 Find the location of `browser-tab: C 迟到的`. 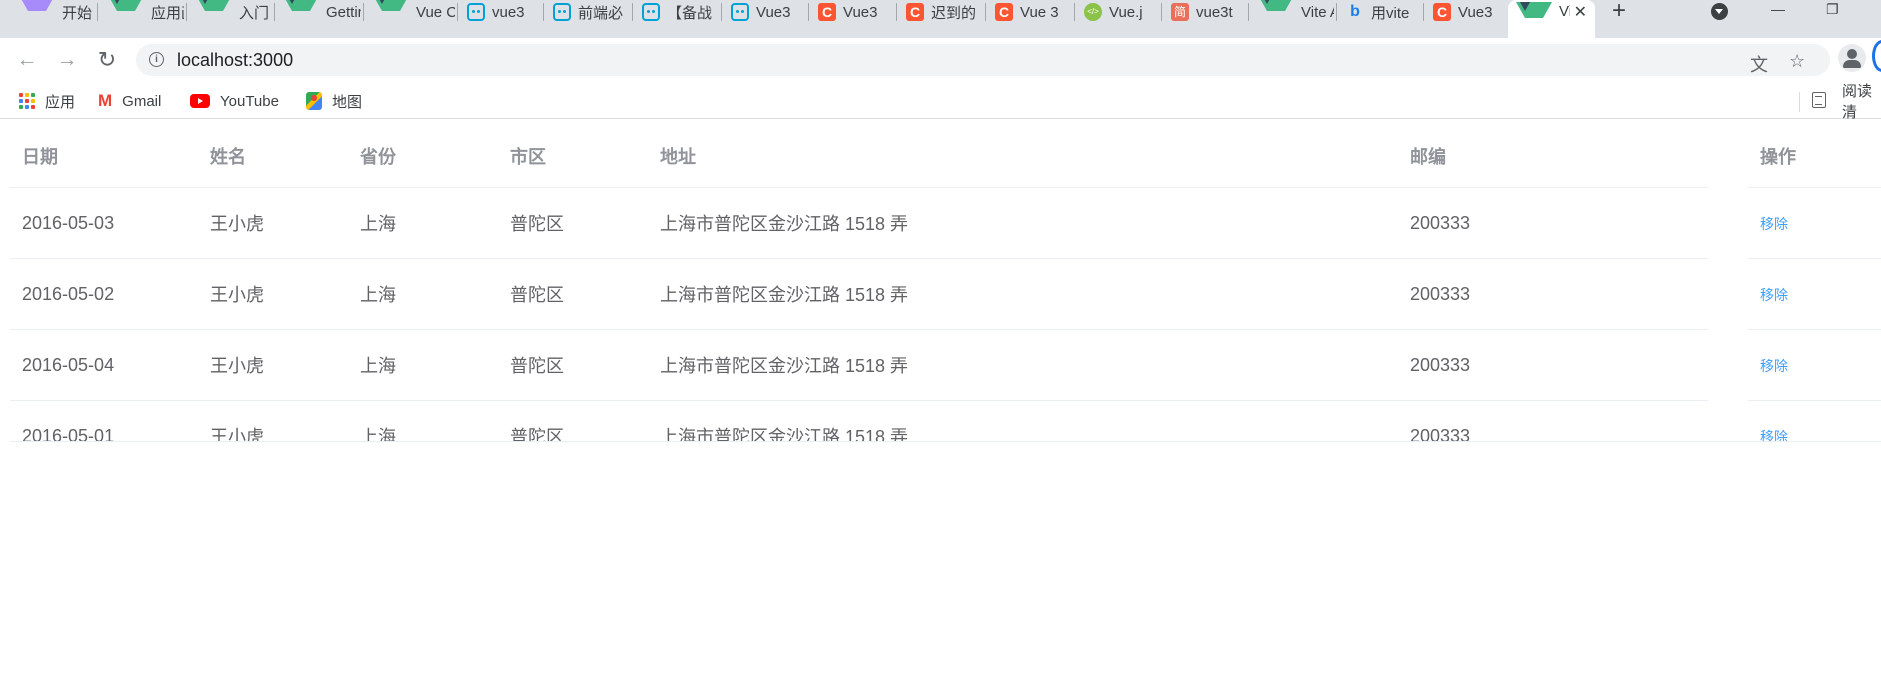

browser-tab: C 迟到的 is located at coordinates (940, 12).